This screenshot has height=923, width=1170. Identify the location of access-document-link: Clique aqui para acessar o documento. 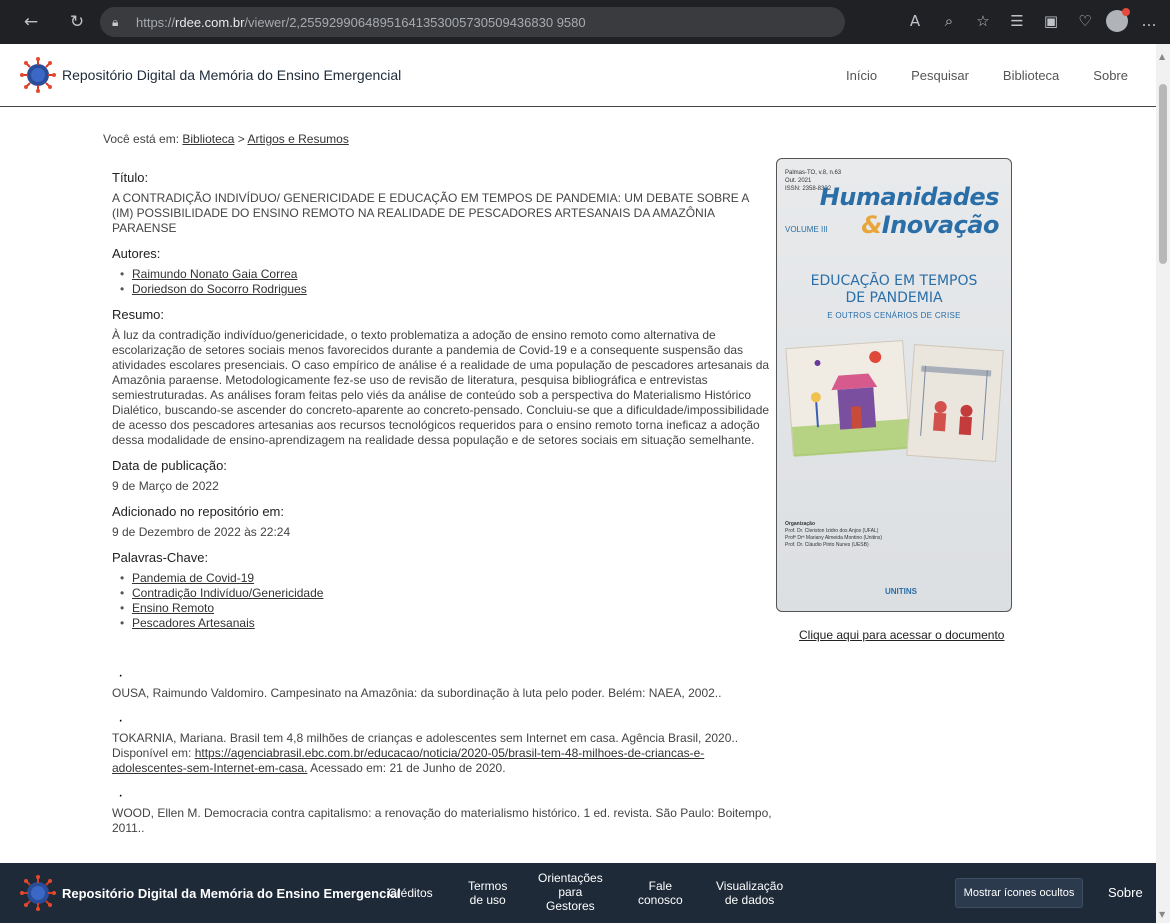
(901, 635).